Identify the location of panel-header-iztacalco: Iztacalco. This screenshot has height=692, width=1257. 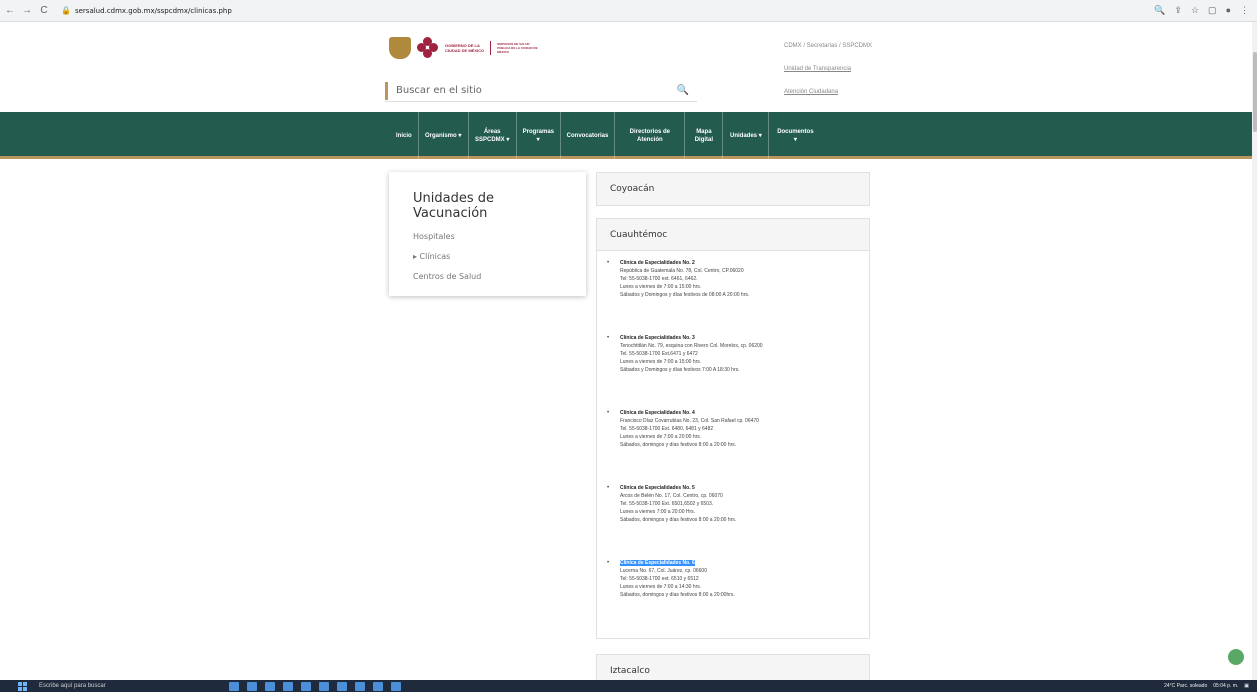
(733, 667).